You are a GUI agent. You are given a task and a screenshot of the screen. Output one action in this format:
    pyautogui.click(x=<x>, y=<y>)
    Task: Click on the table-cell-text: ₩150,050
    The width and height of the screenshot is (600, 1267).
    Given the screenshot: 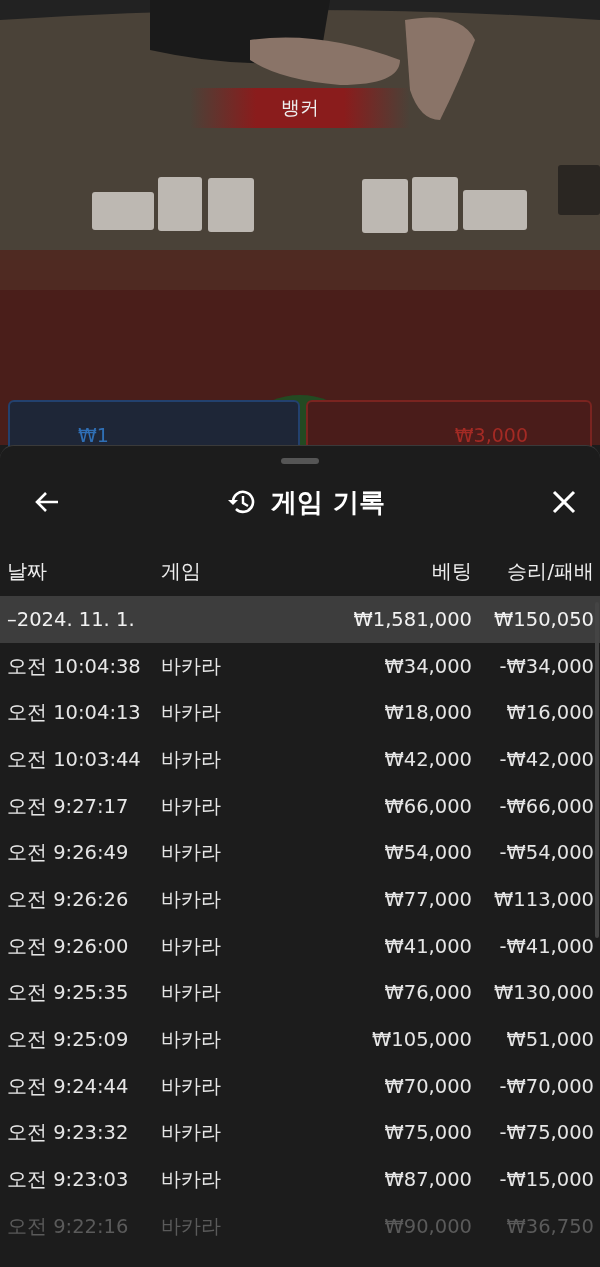 What is the action you would take?
    pyautogui.click(x=543, y=619)
    